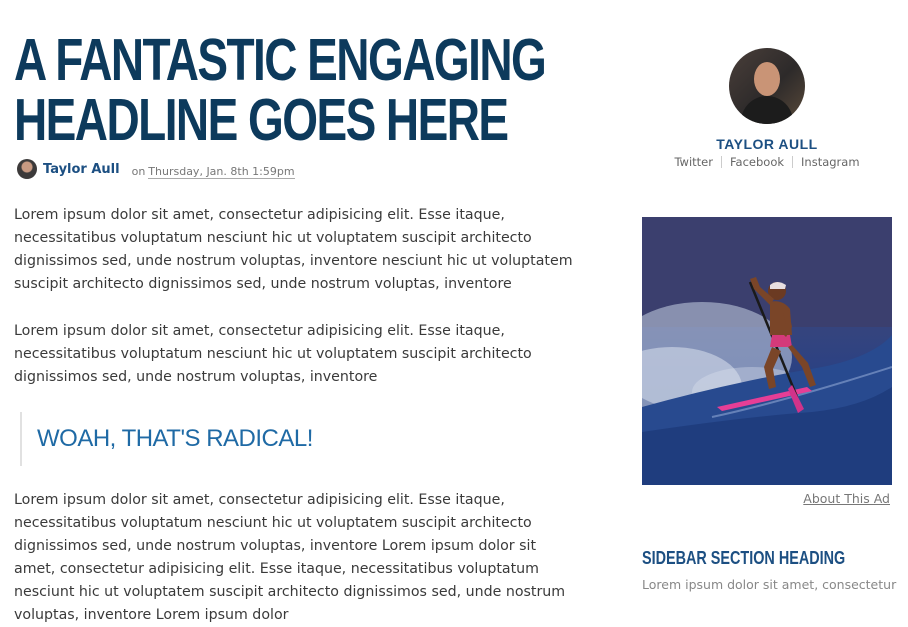  What do you see at coordinates (769, 584) in the screenshot?
I see `sidebar-section-text: Lorem ipsum dolor sit amet, consectetur` at bounding box center [769, 584].